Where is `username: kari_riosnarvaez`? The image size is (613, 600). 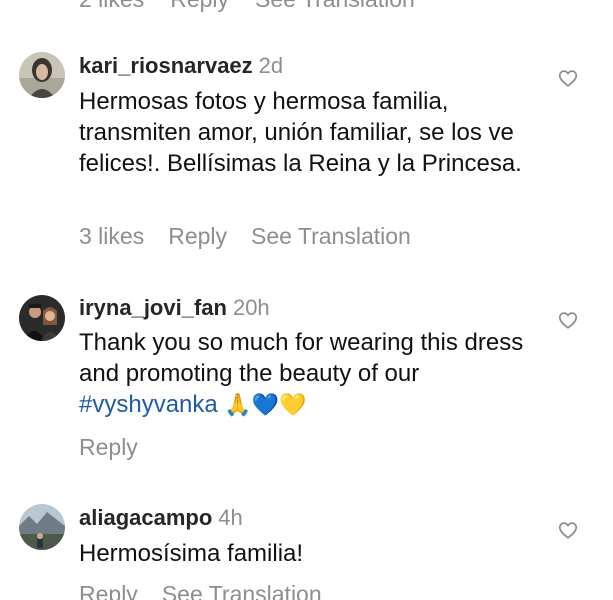
username: kari_riosnarvaez is located at coordinates (166, 65).